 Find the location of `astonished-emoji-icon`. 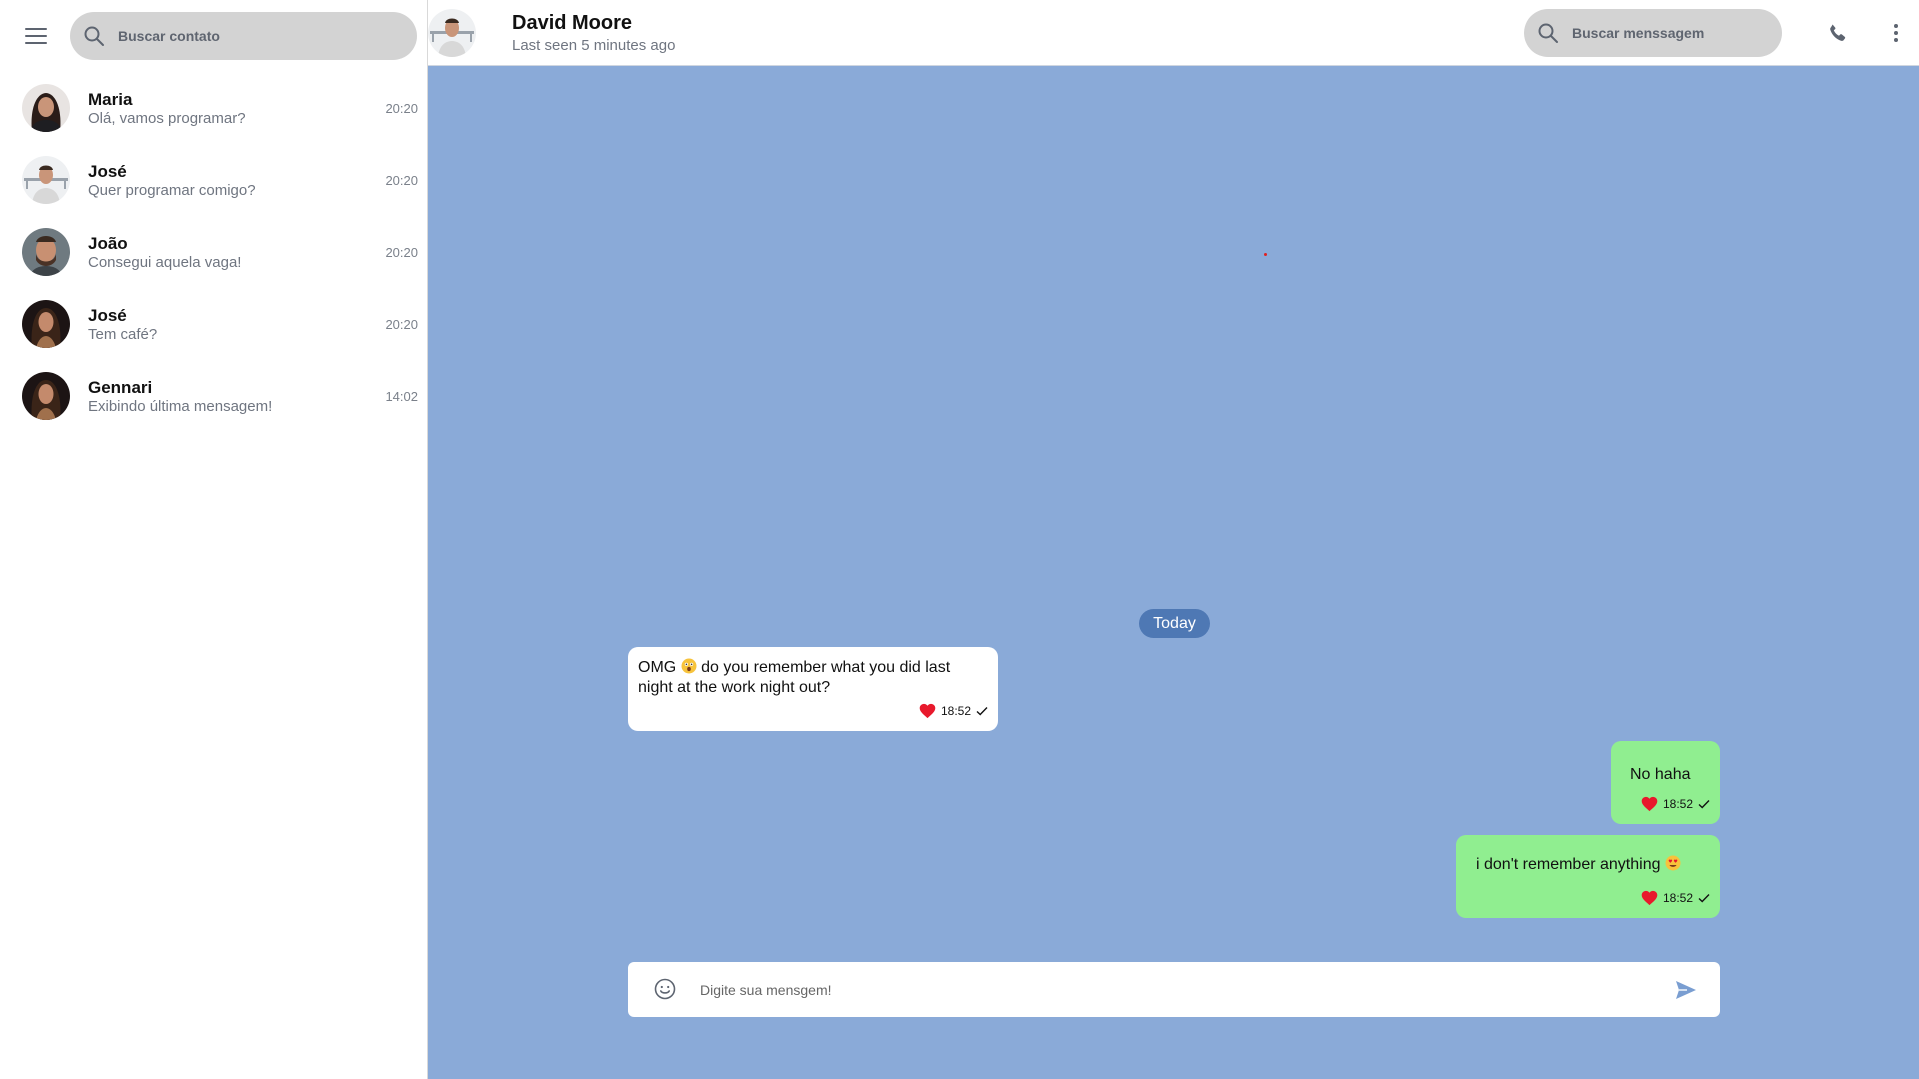

astonished-emoji-icon is located at coordinates (689, 666).